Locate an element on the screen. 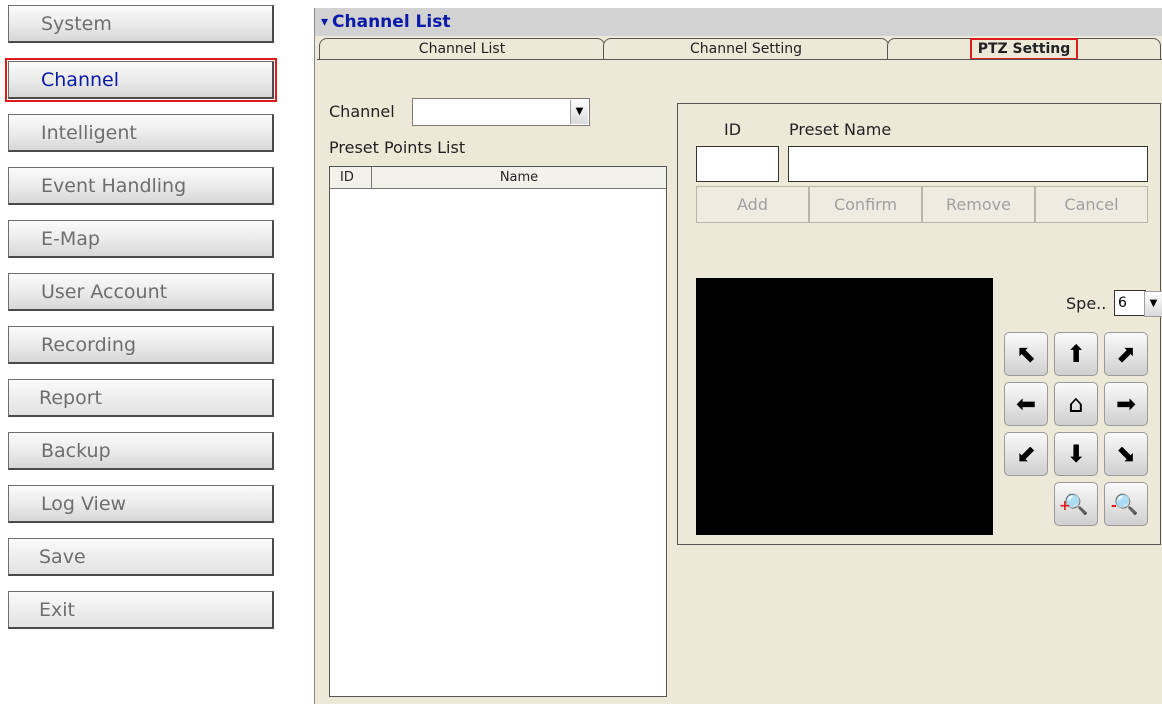 The image size is (1162, 704). tab-divider is located at coordinates (739, 59).